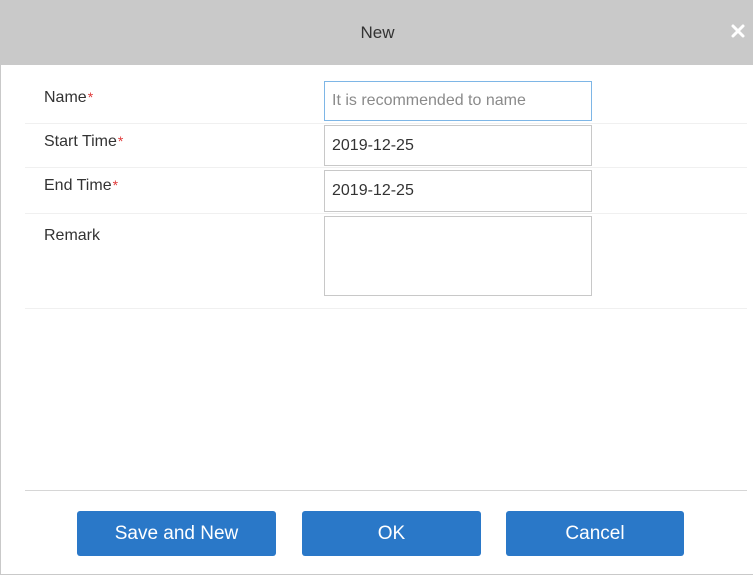 The height and width of the screenshot is (575, 753). I want to click on footer-divider, so click(386, 490).